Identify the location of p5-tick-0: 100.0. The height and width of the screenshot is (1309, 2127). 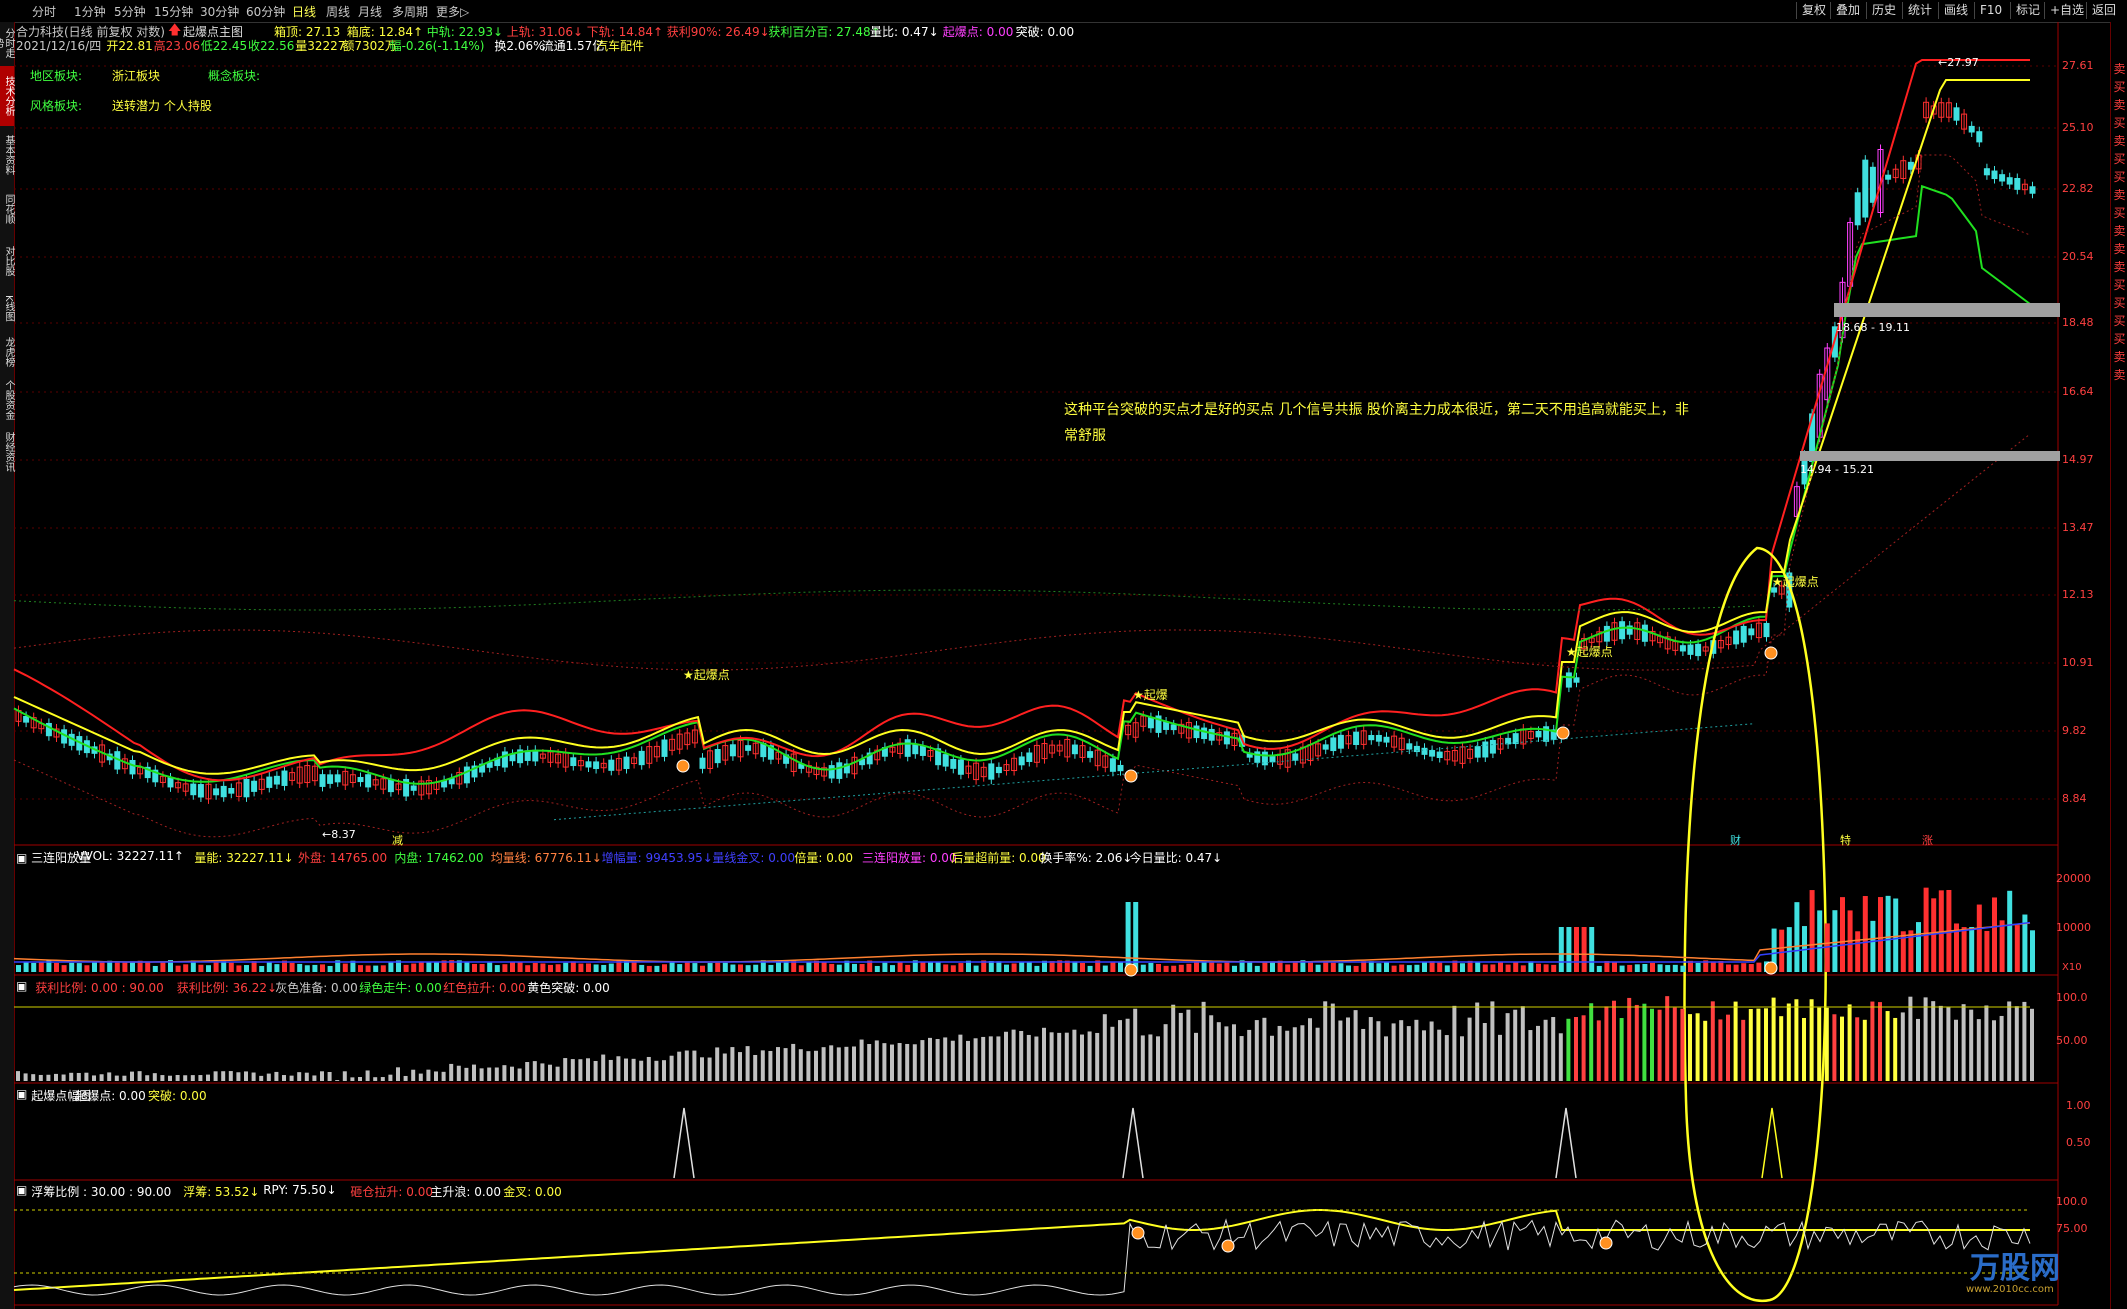
(2072, 1201).